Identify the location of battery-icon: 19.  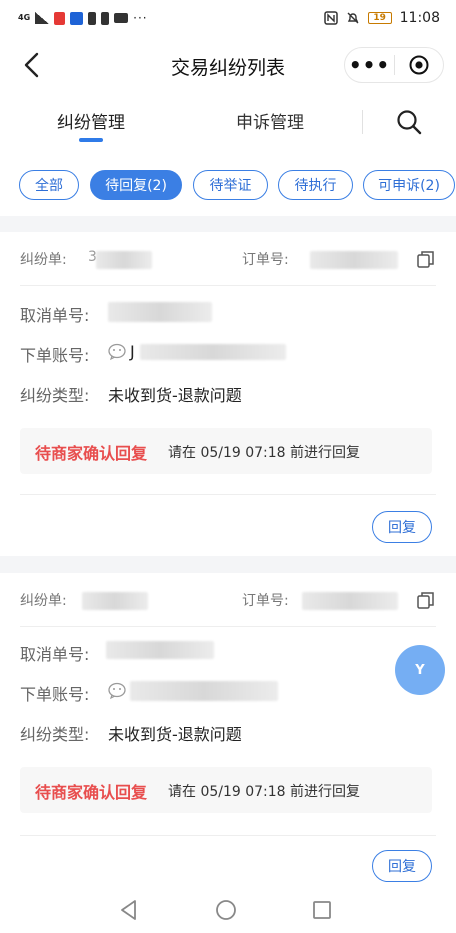
(379, 18).